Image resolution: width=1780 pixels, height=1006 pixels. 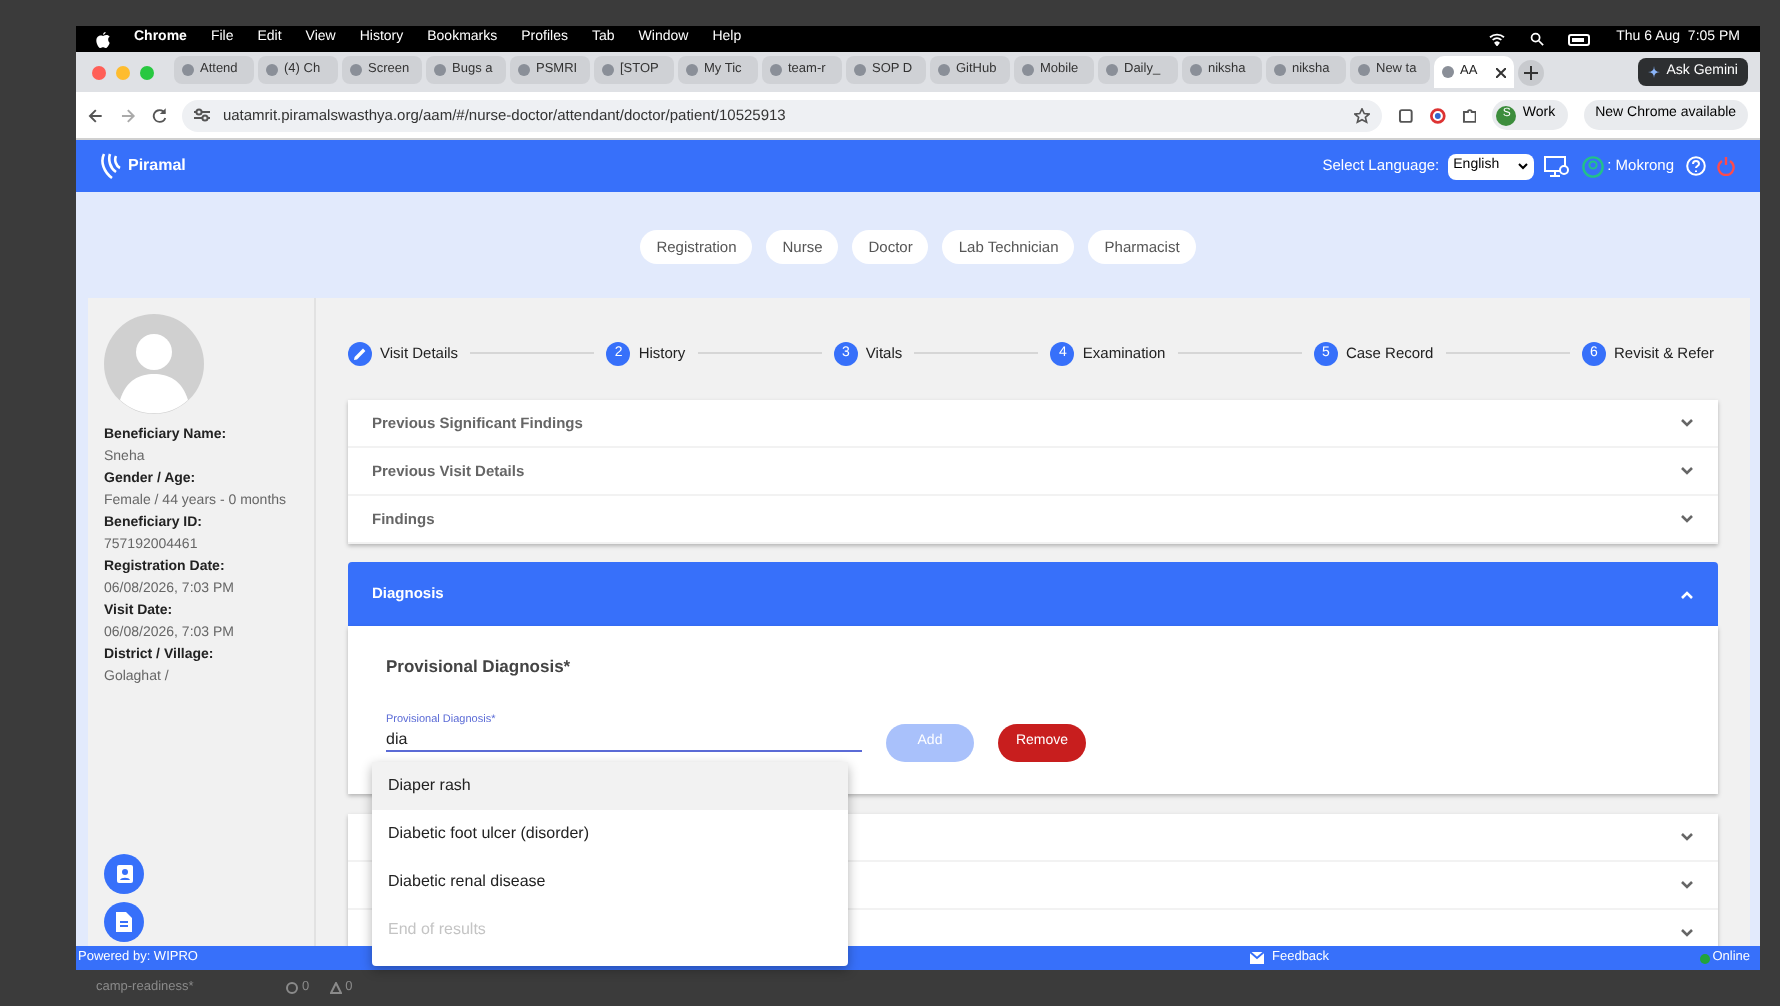 What do you see at coordinates (479, 667) in the screenshot?
I see `section-heading: Provisional Diagnosis*` at bounding box center [479, 667].